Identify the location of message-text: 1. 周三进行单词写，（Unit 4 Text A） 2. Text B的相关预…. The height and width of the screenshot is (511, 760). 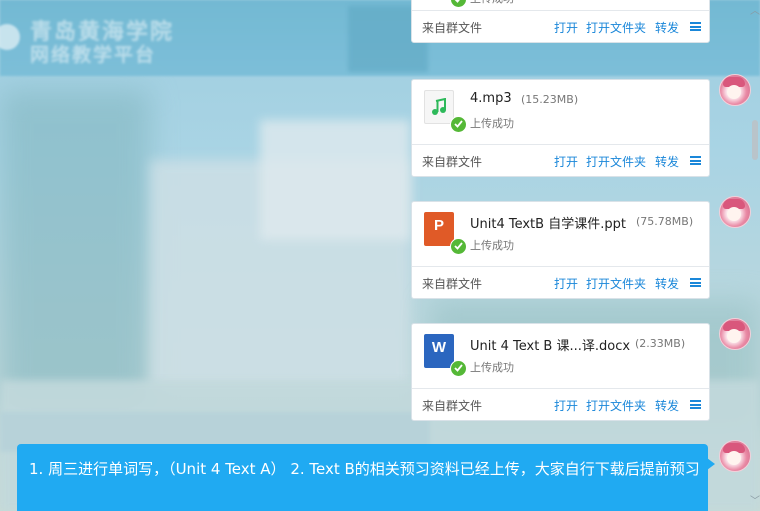
(364, 469).